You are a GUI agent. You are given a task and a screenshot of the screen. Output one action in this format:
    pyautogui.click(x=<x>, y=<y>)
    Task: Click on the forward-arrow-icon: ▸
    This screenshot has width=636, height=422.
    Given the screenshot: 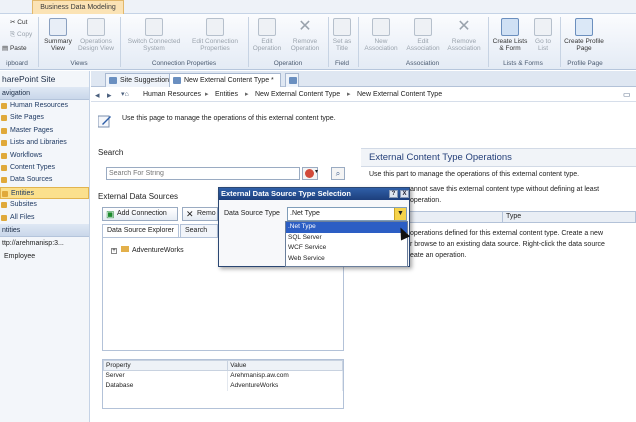 What is the action you would take?
    pyautogui.click(x=109, y=95)
    